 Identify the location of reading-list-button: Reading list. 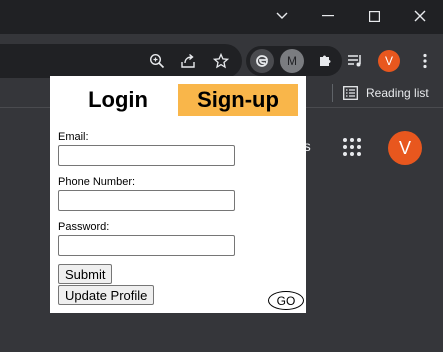
(386, 93).